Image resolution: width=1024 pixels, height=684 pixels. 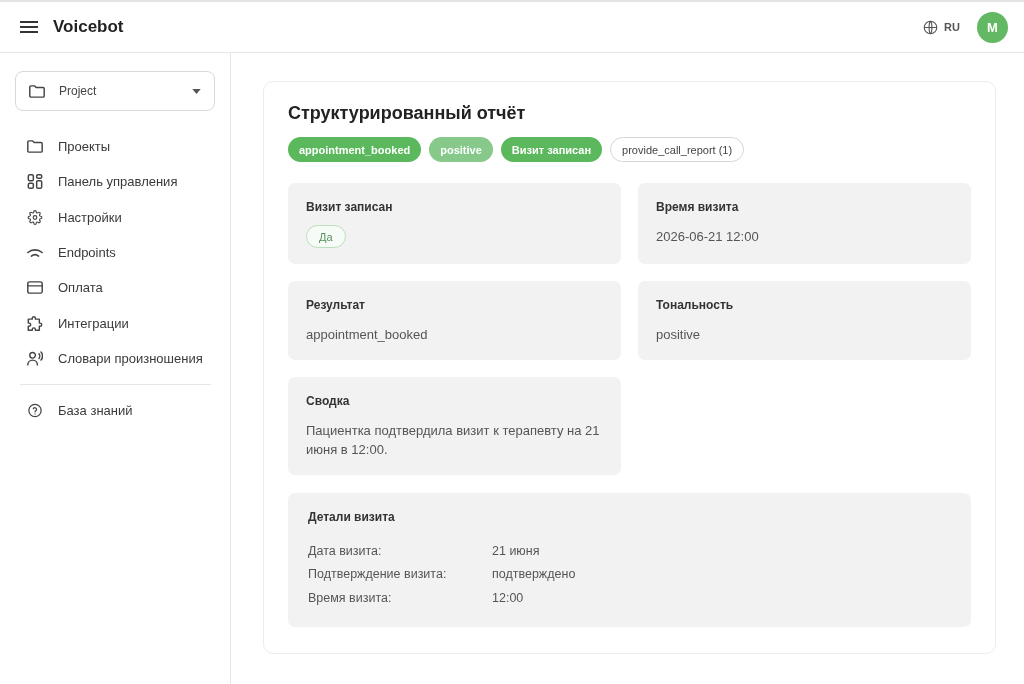 What do you see at coordinates (461, 149) in the screenshot?
I see `tag: positive` at bounding box center [461, 149].